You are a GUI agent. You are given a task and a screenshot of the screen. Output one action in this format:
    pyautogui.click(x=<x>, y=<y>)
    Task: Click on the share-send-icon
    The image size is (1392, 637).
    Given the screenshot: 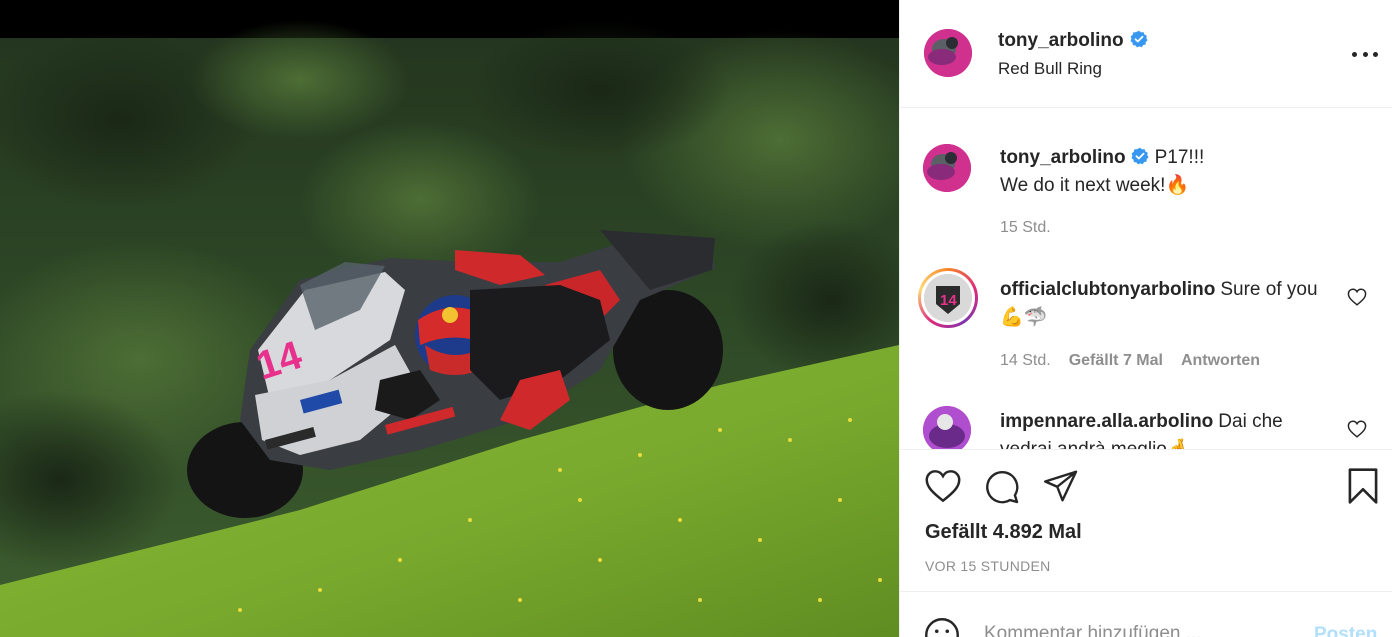 What is the action you would take?
    pyautogui.click(x=1061, y=486)
    